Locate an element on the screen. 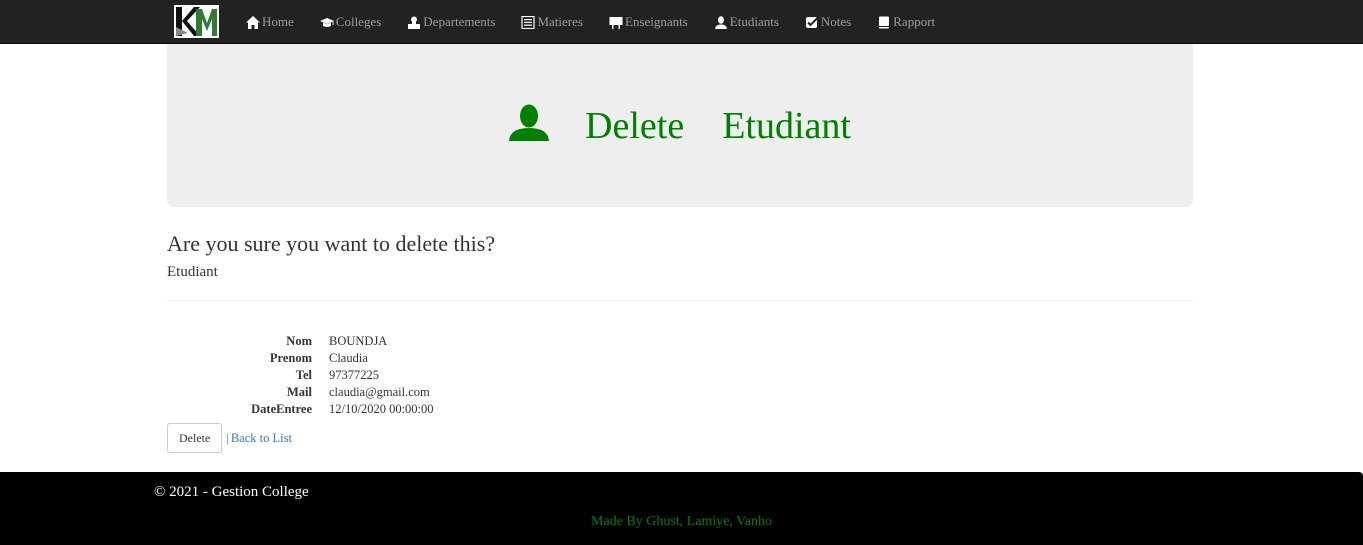 This screenshot has width=1363, height=545. id-badge-icon is located at coordinates (414, 22).